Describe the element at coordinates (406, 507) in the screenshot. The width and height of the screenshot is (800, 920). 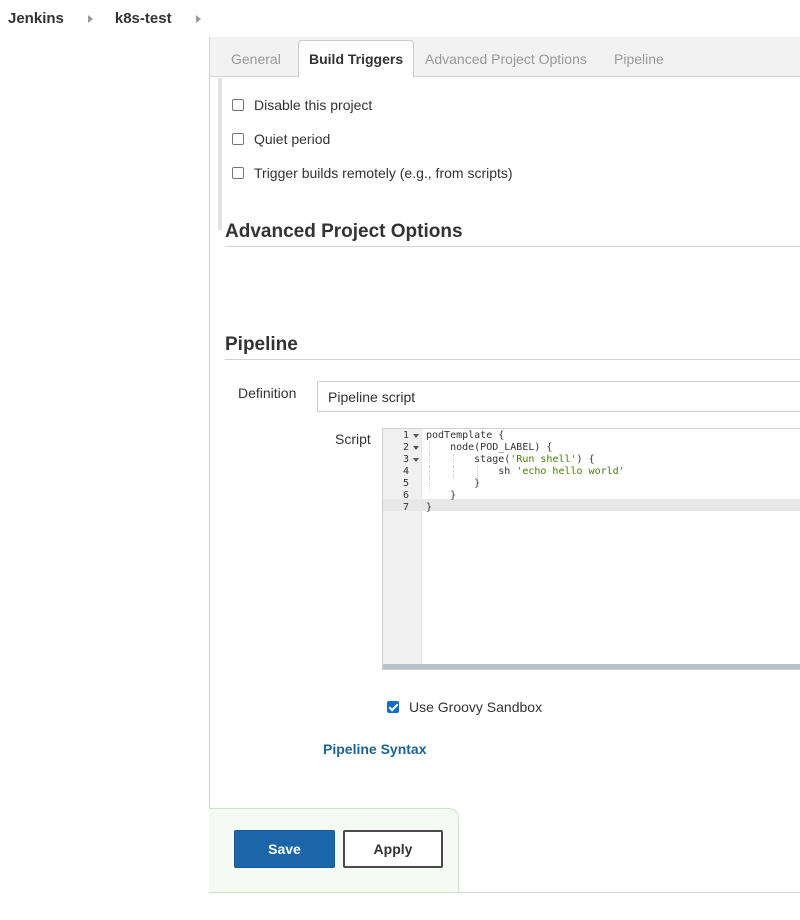
I see `line-number: 7` at that location.